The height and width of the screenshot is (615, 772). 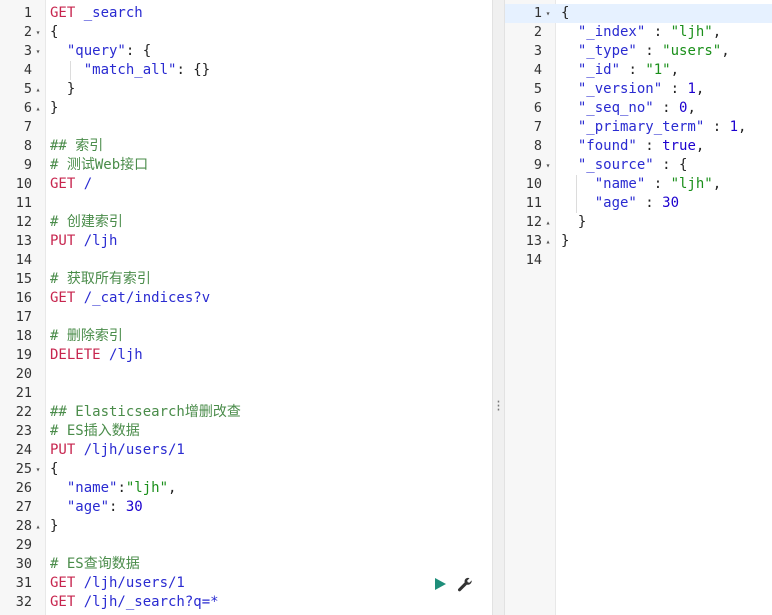 What do you see at coordinates (632, 146) in the screenshot?
I see `code-text: "found" : true,` at bounding box center [632, 146].